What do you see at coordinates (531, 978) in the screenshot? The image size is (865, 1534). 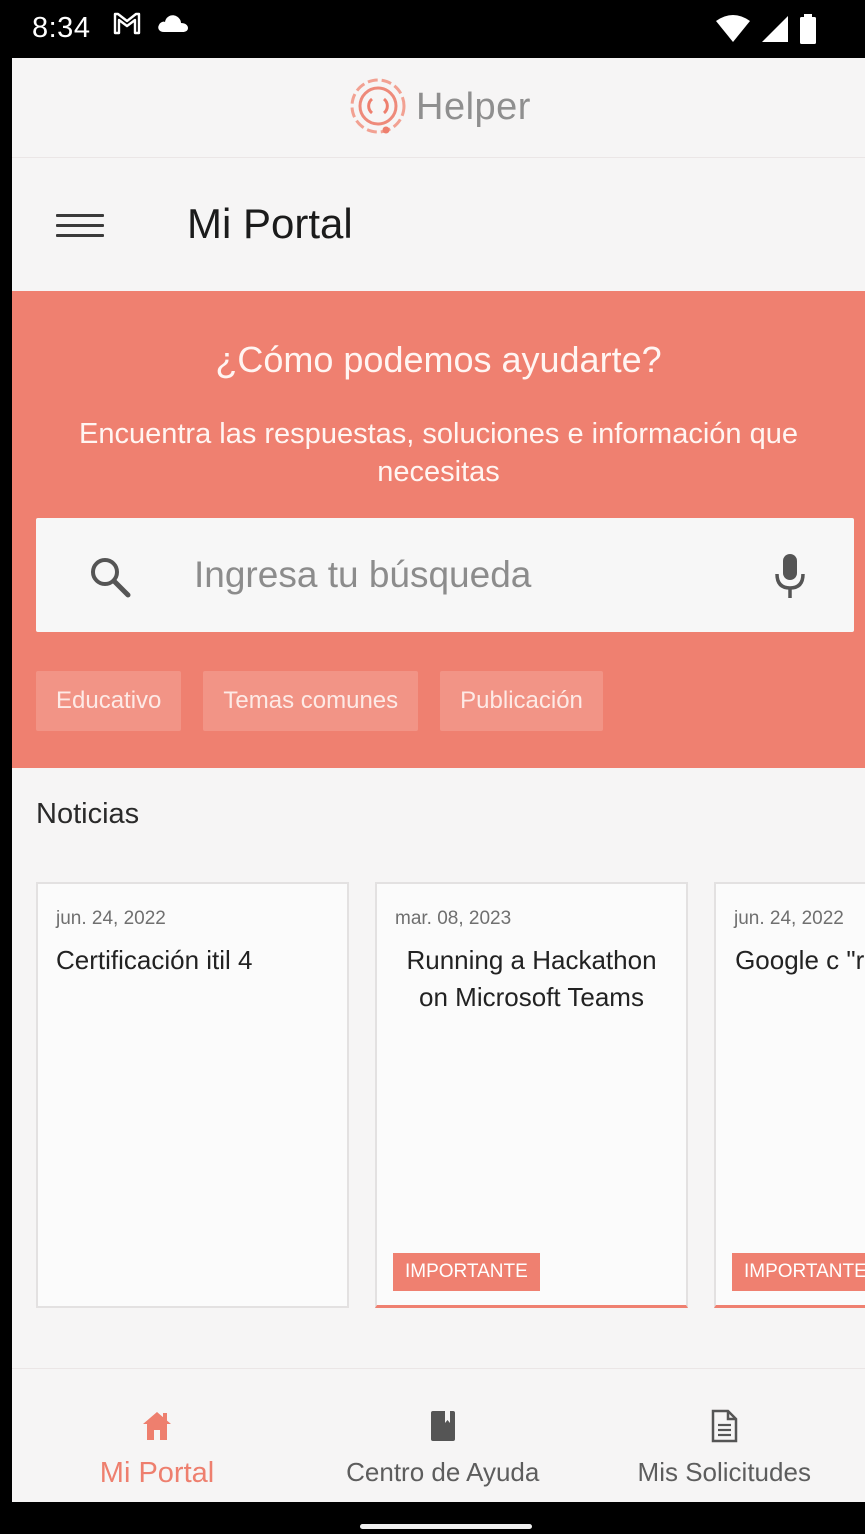 I see `news-card-title: Running a Hackathon on Microsoft Teams` at bounding box center [531, 978].